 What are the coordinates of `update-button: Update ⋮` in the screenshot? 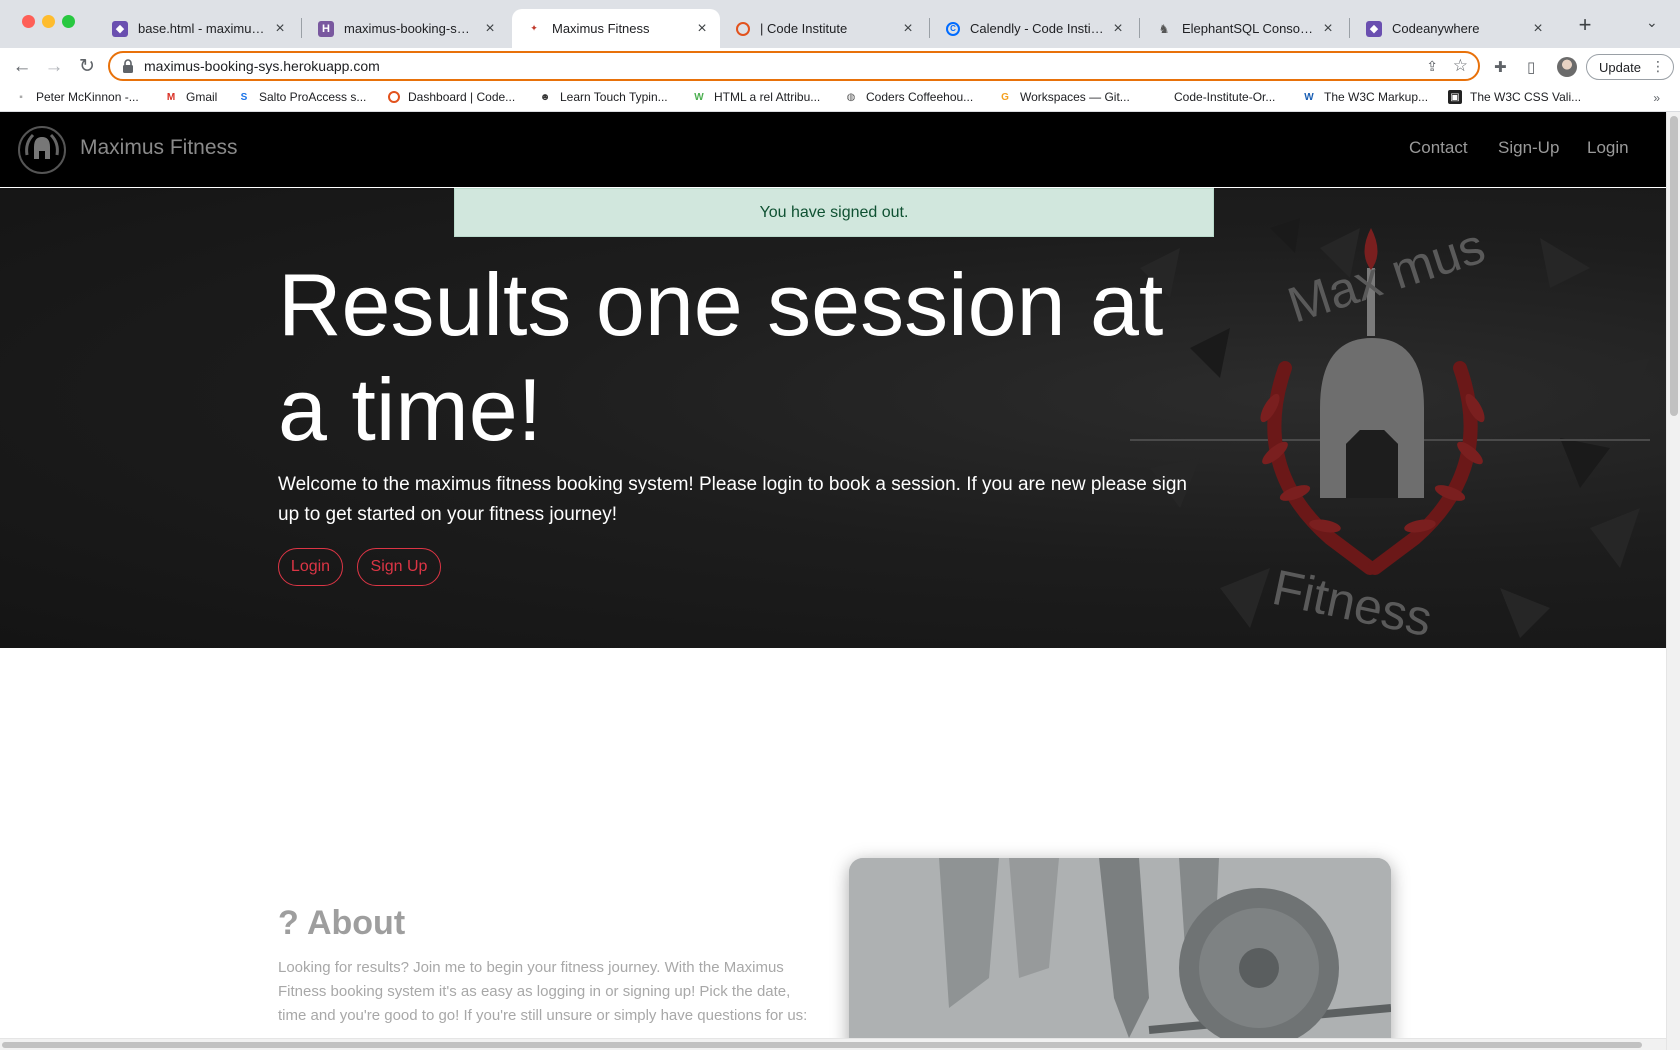 It's located at (1630, 67).